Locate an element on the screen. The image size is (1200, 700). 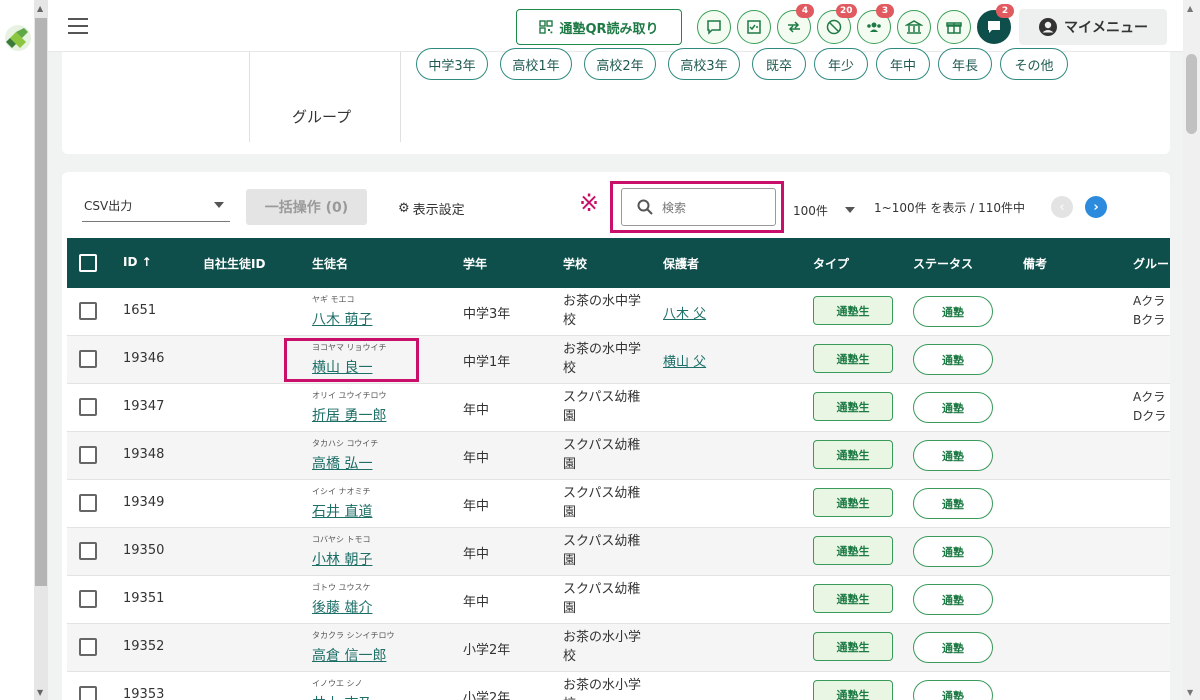
message-button is located at coordinates (714, 27).